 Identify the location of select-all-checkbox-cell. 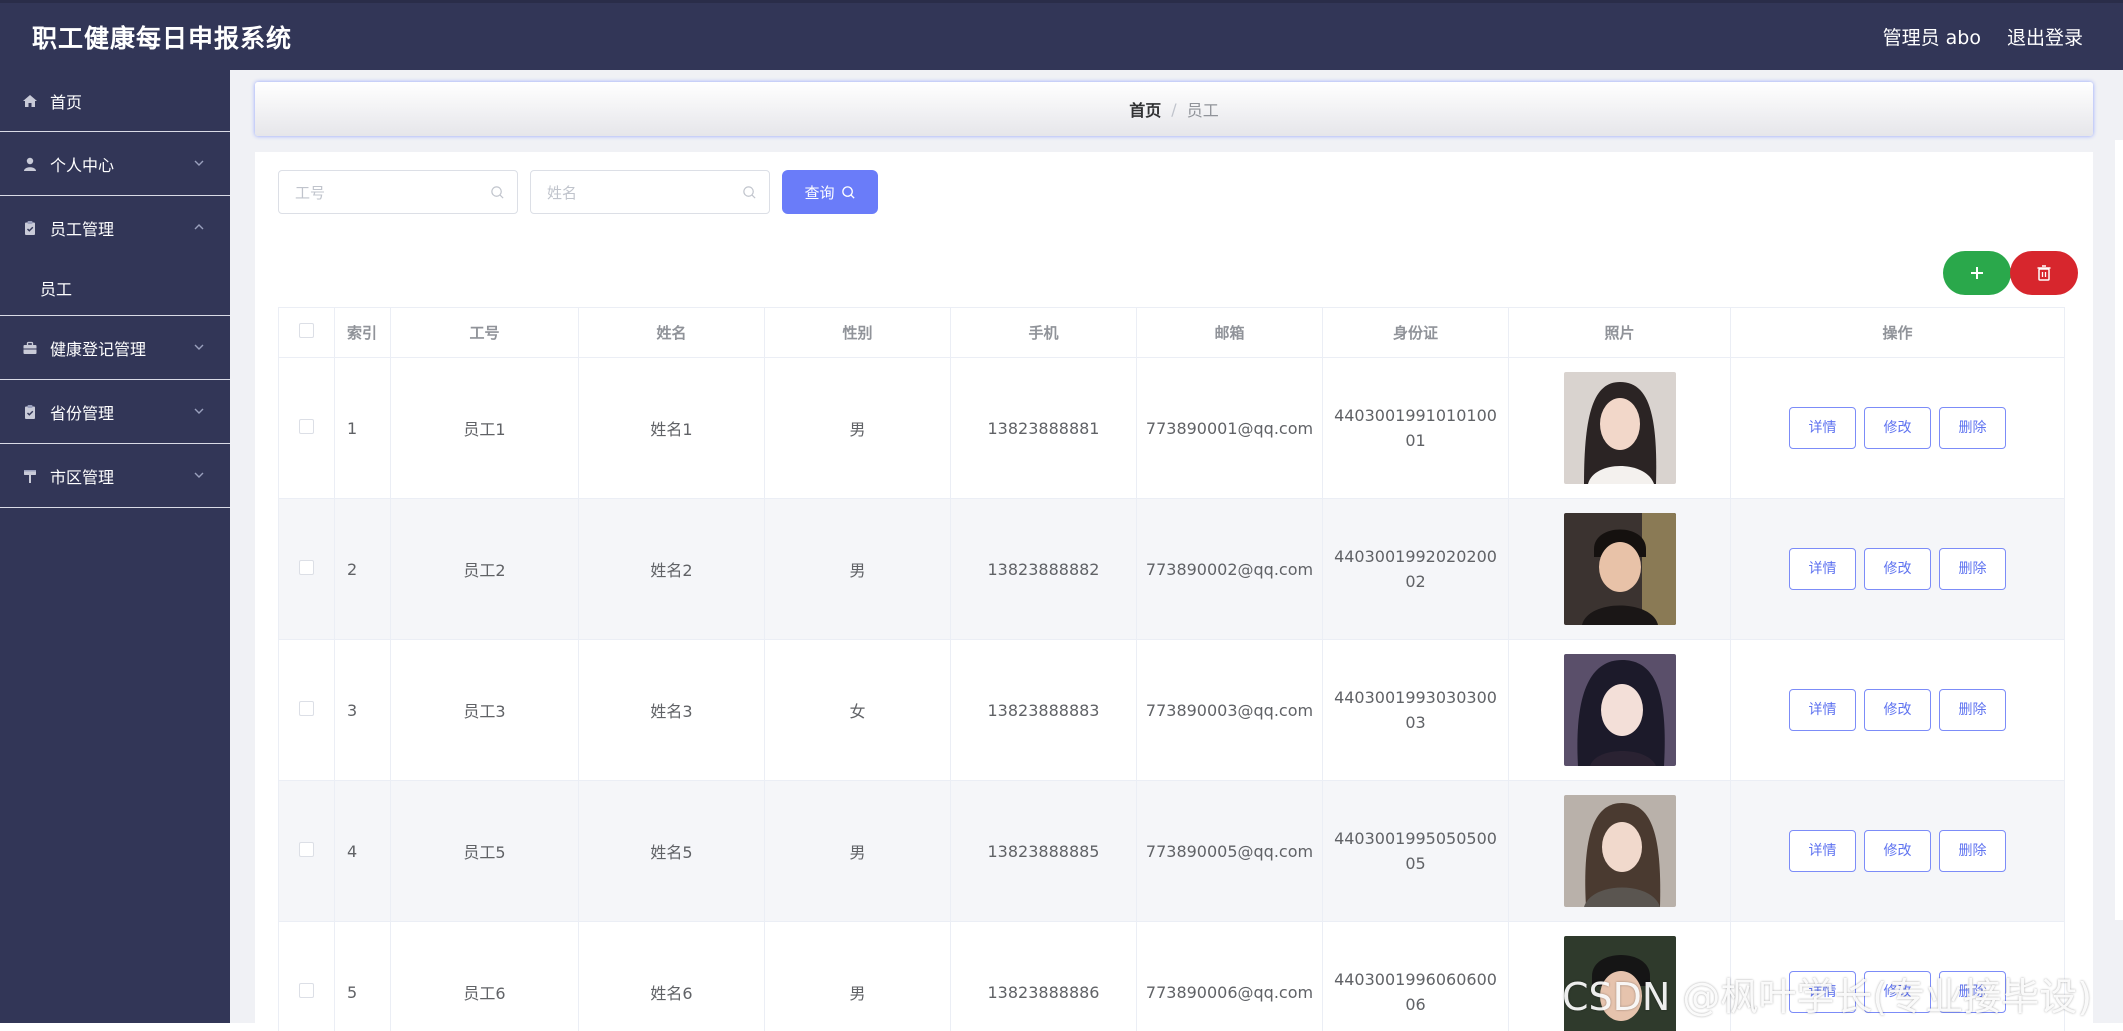
(306, 332).